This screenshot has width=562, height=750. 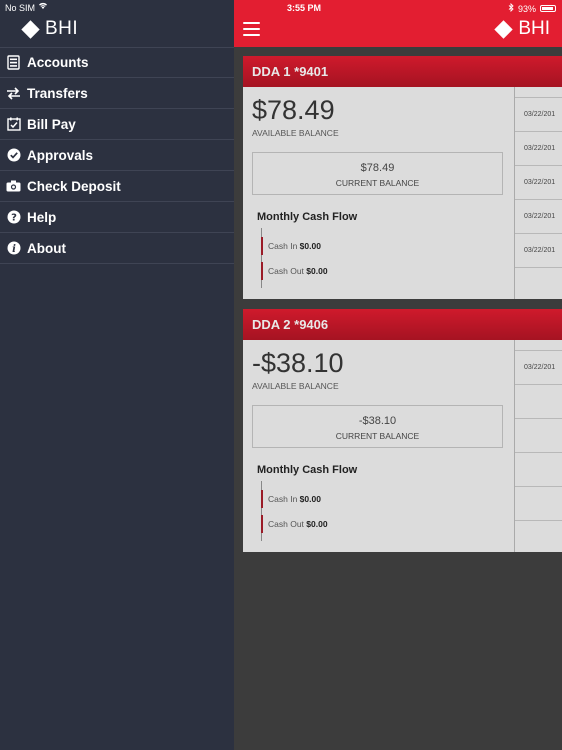 I want to click on status-bar-left: No SIM, so click(x=117, y=8).